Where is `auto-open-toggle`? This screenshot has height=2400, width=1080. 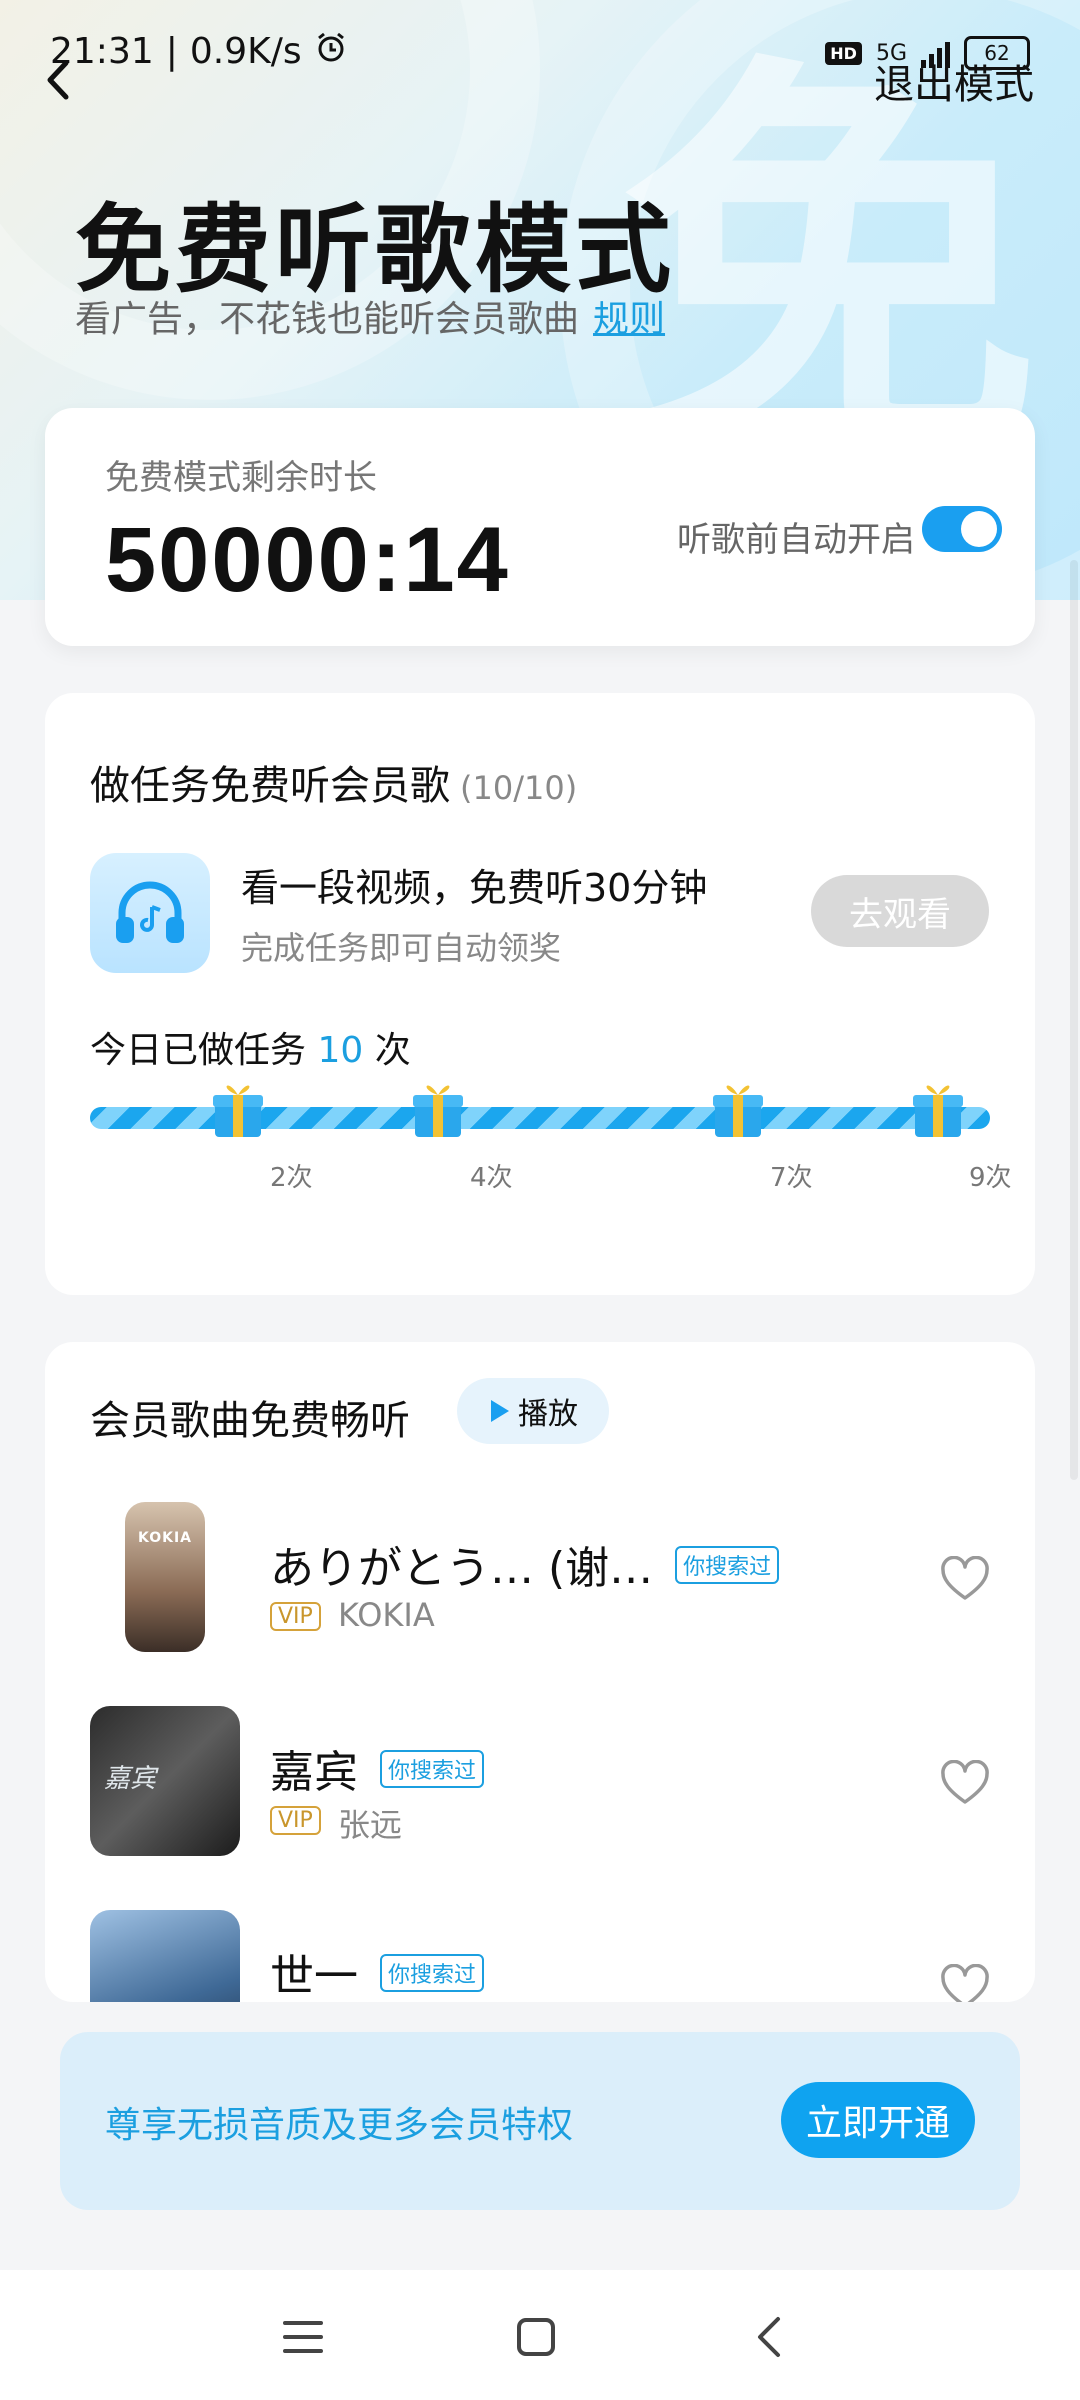
auto-open-toggle is located at coordinates (962, 529).